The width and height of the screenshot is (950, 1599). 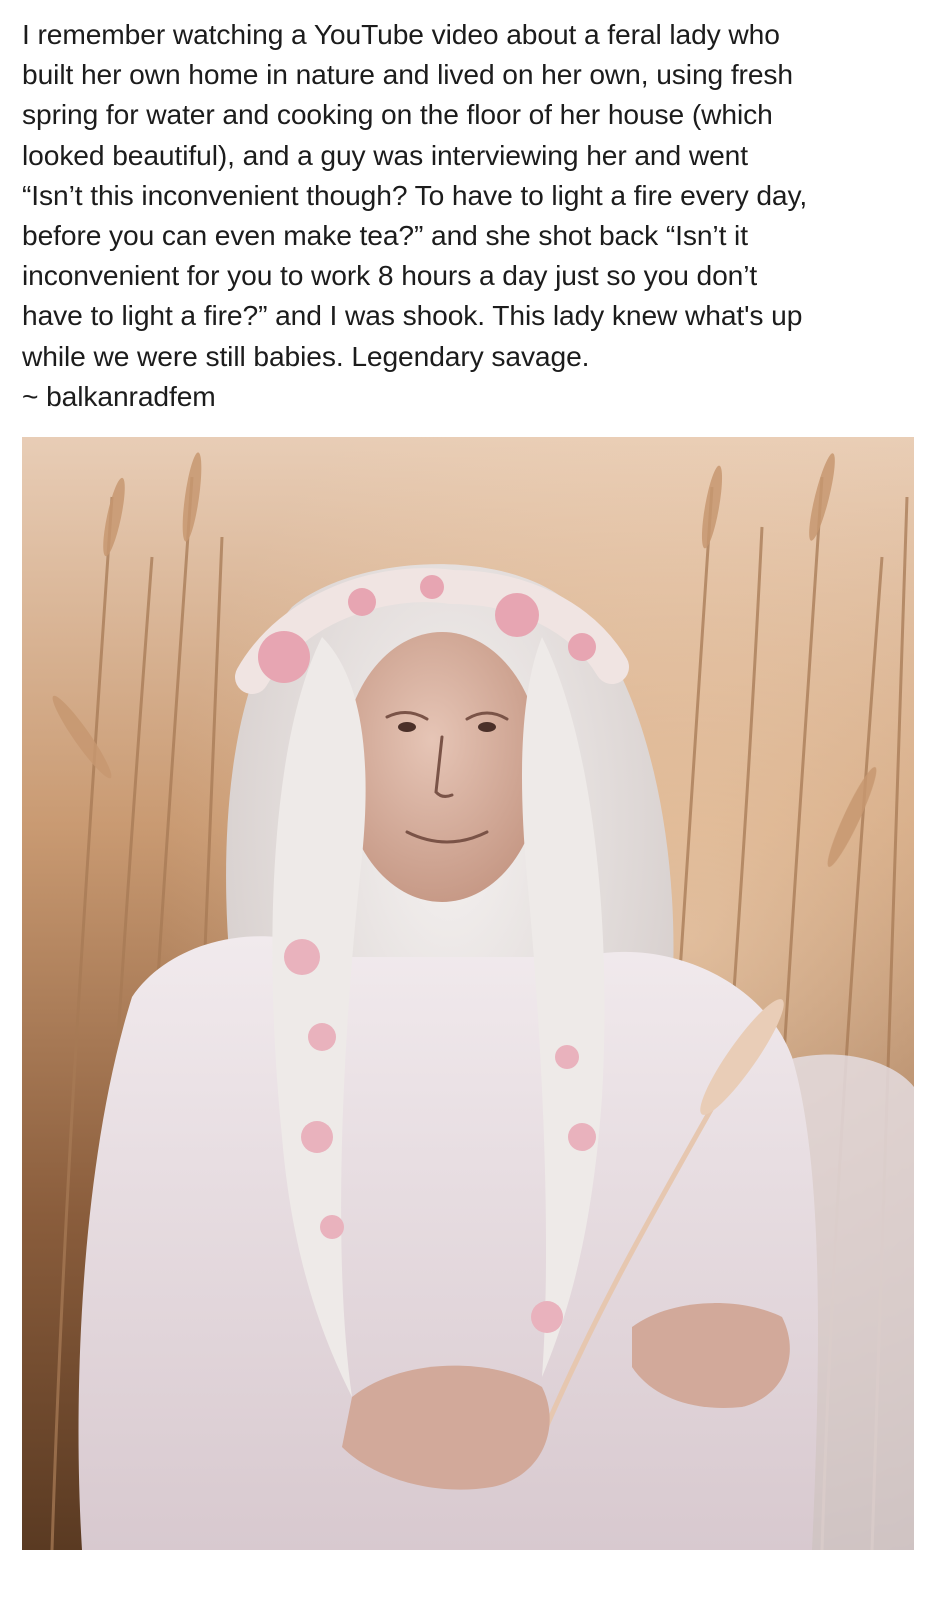 I want to click on left-eye, so click(x=407, y=727).